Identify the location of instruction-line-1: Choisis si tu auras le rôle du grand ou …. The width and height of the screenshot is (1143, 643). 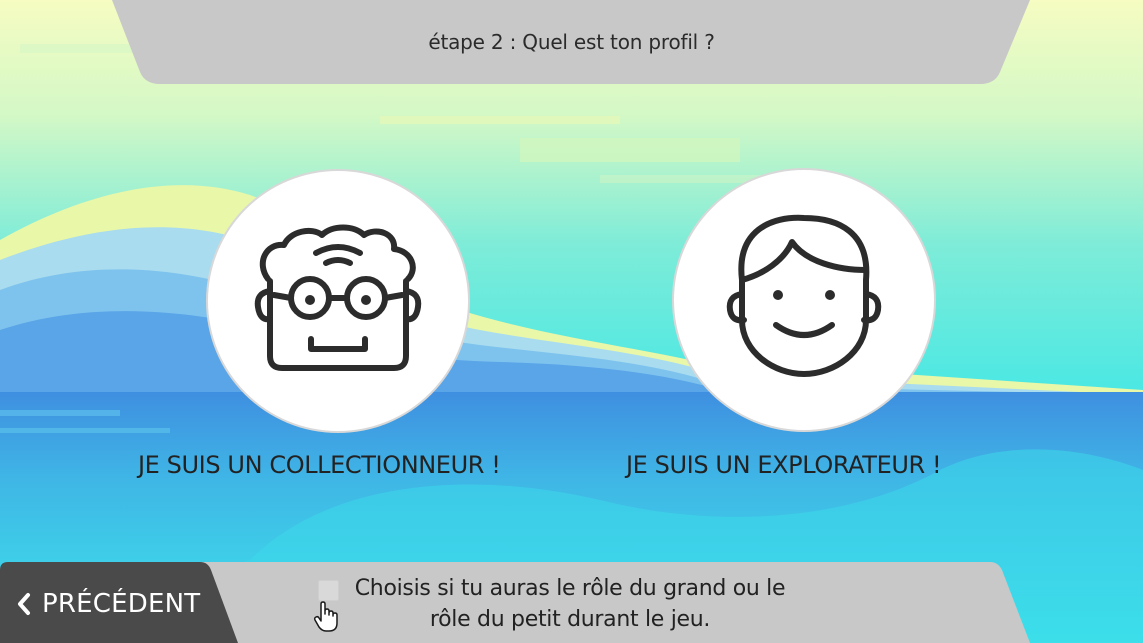
(570, 588).